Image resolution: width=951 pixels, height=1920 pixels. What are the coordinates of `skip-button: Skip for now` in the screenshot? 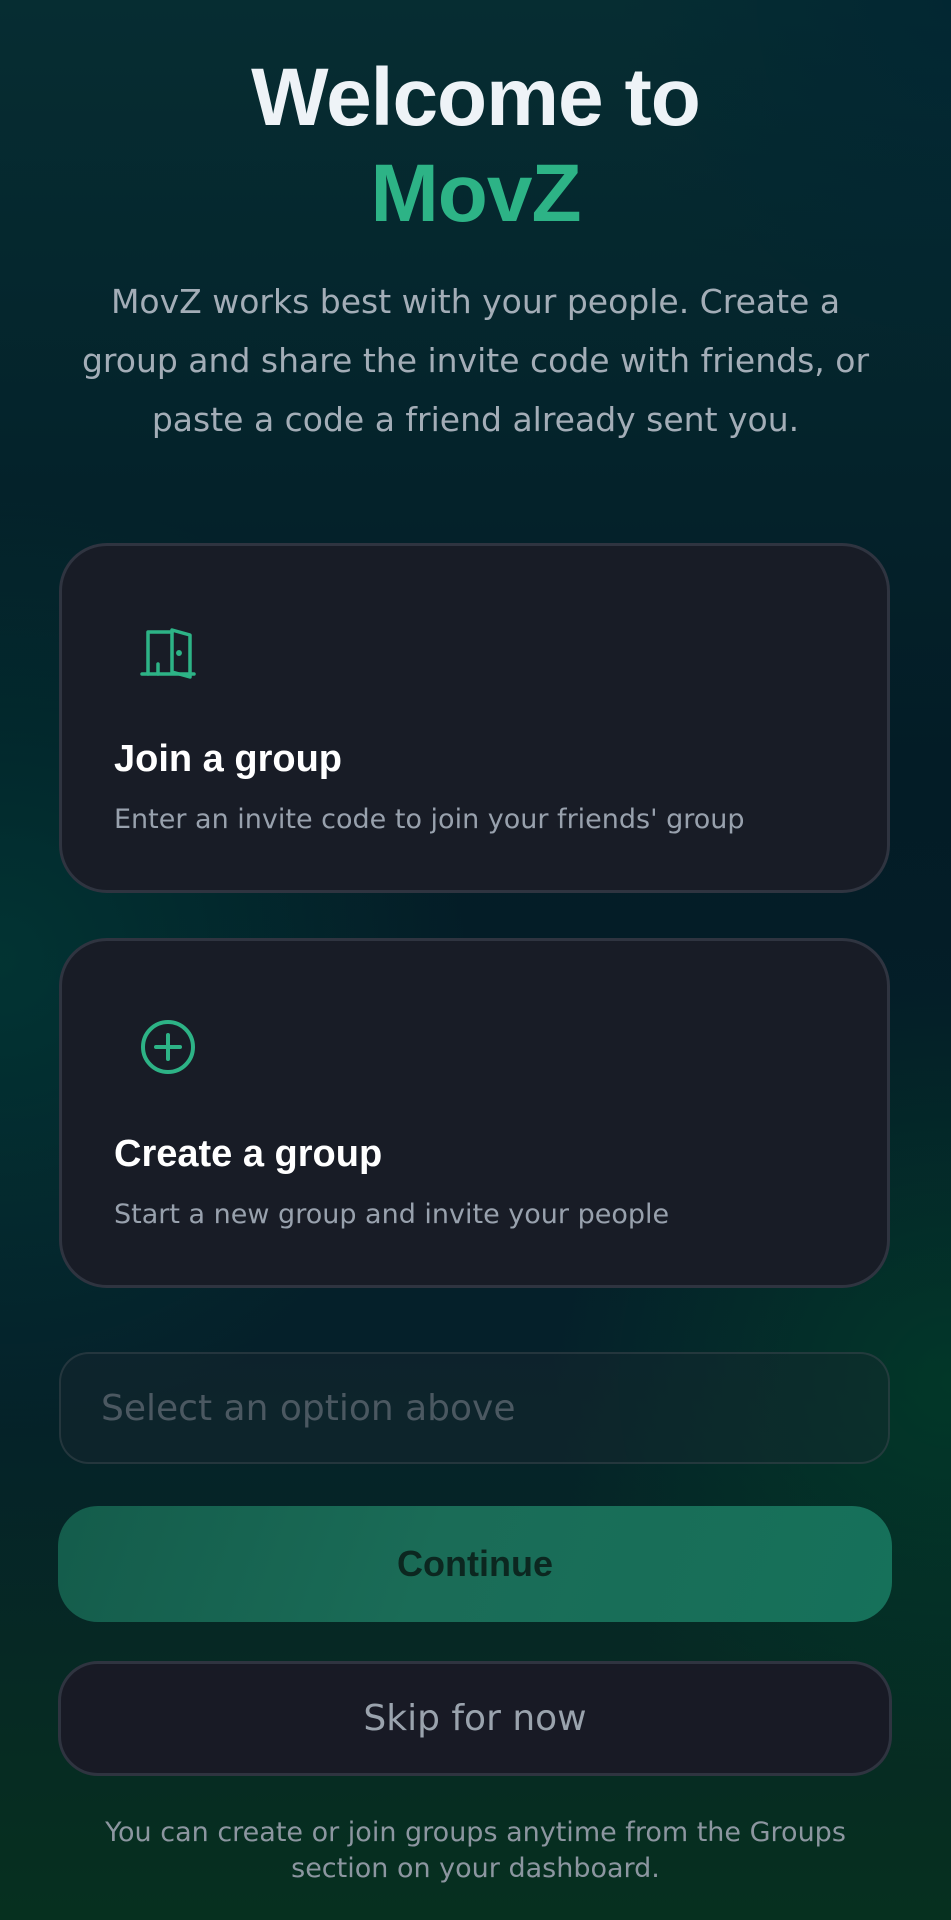 It's located at (475, 1718).